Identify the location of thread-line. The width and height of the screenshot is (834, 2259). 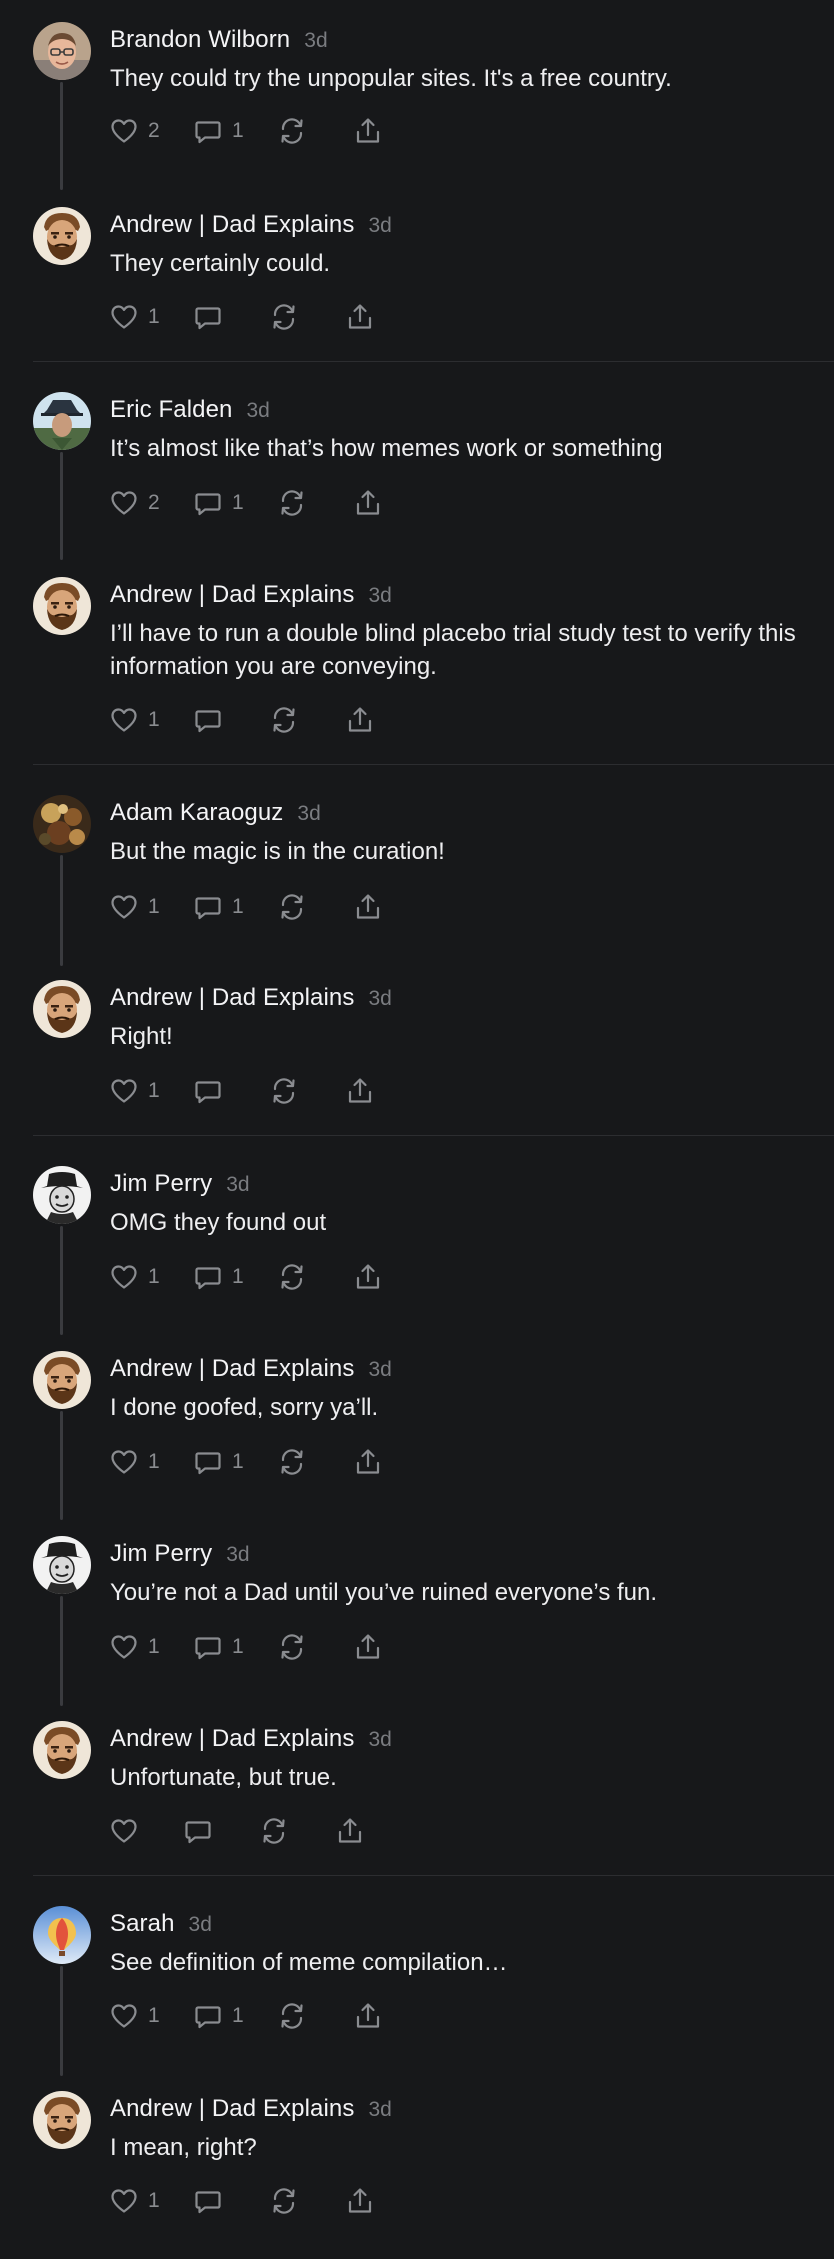
(61, 1465).